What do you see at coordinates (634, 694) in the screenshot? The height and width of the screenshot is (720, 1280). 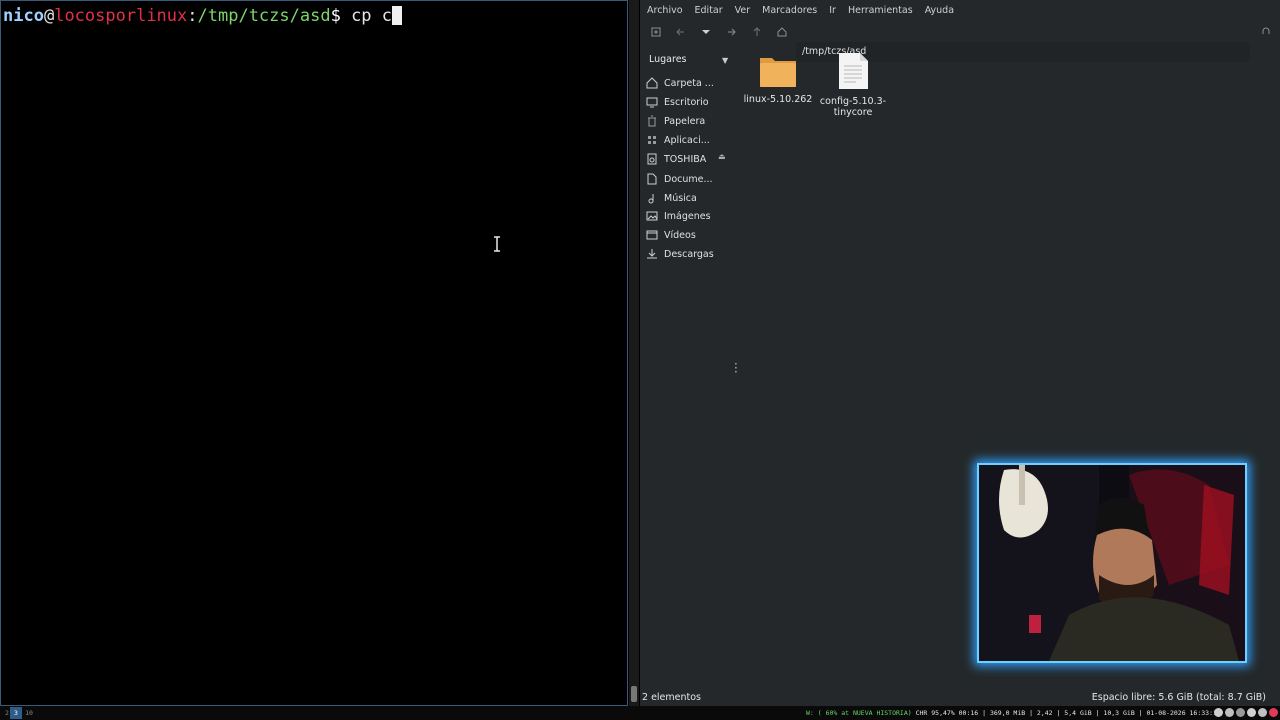 I see `scrollbar-thumb` at bounding box center [634, 694].